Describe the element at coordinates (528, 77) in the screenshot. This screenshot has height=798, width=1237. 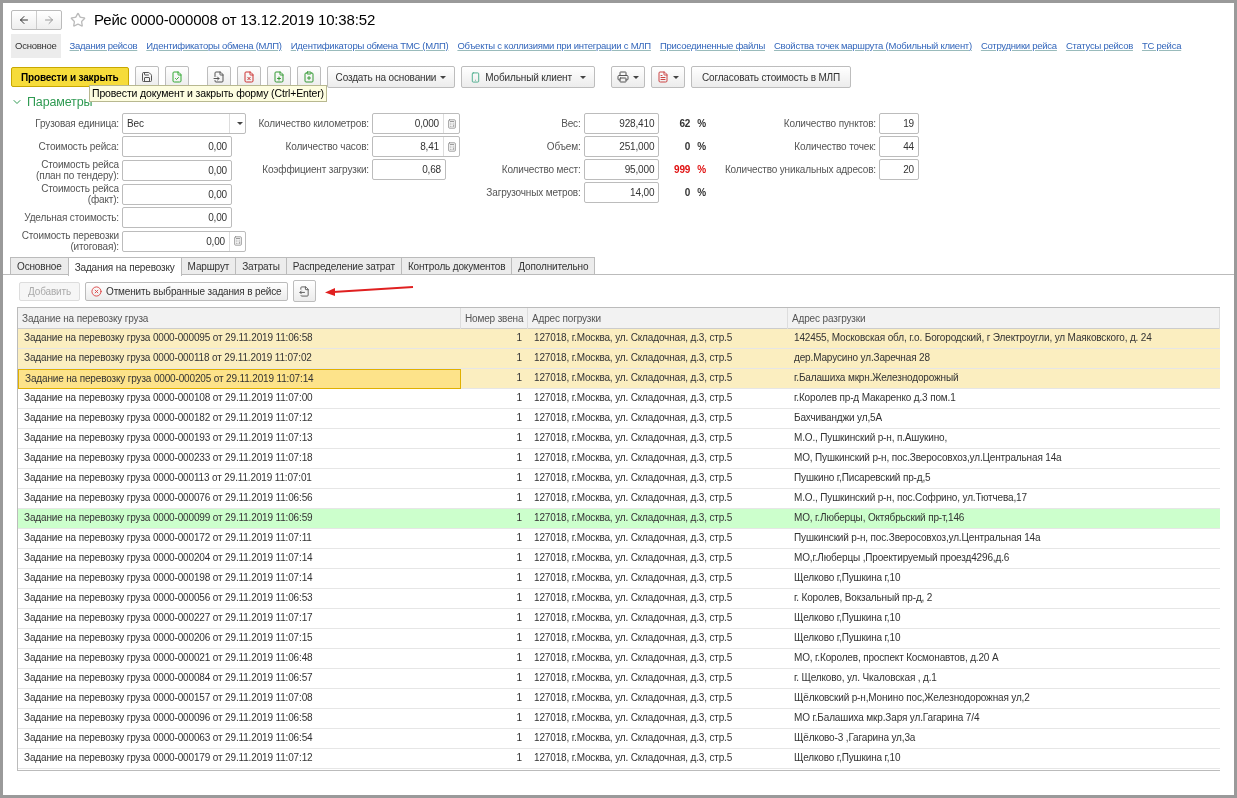
I see `mobile-client-button: Мобильный клиент` at that location.